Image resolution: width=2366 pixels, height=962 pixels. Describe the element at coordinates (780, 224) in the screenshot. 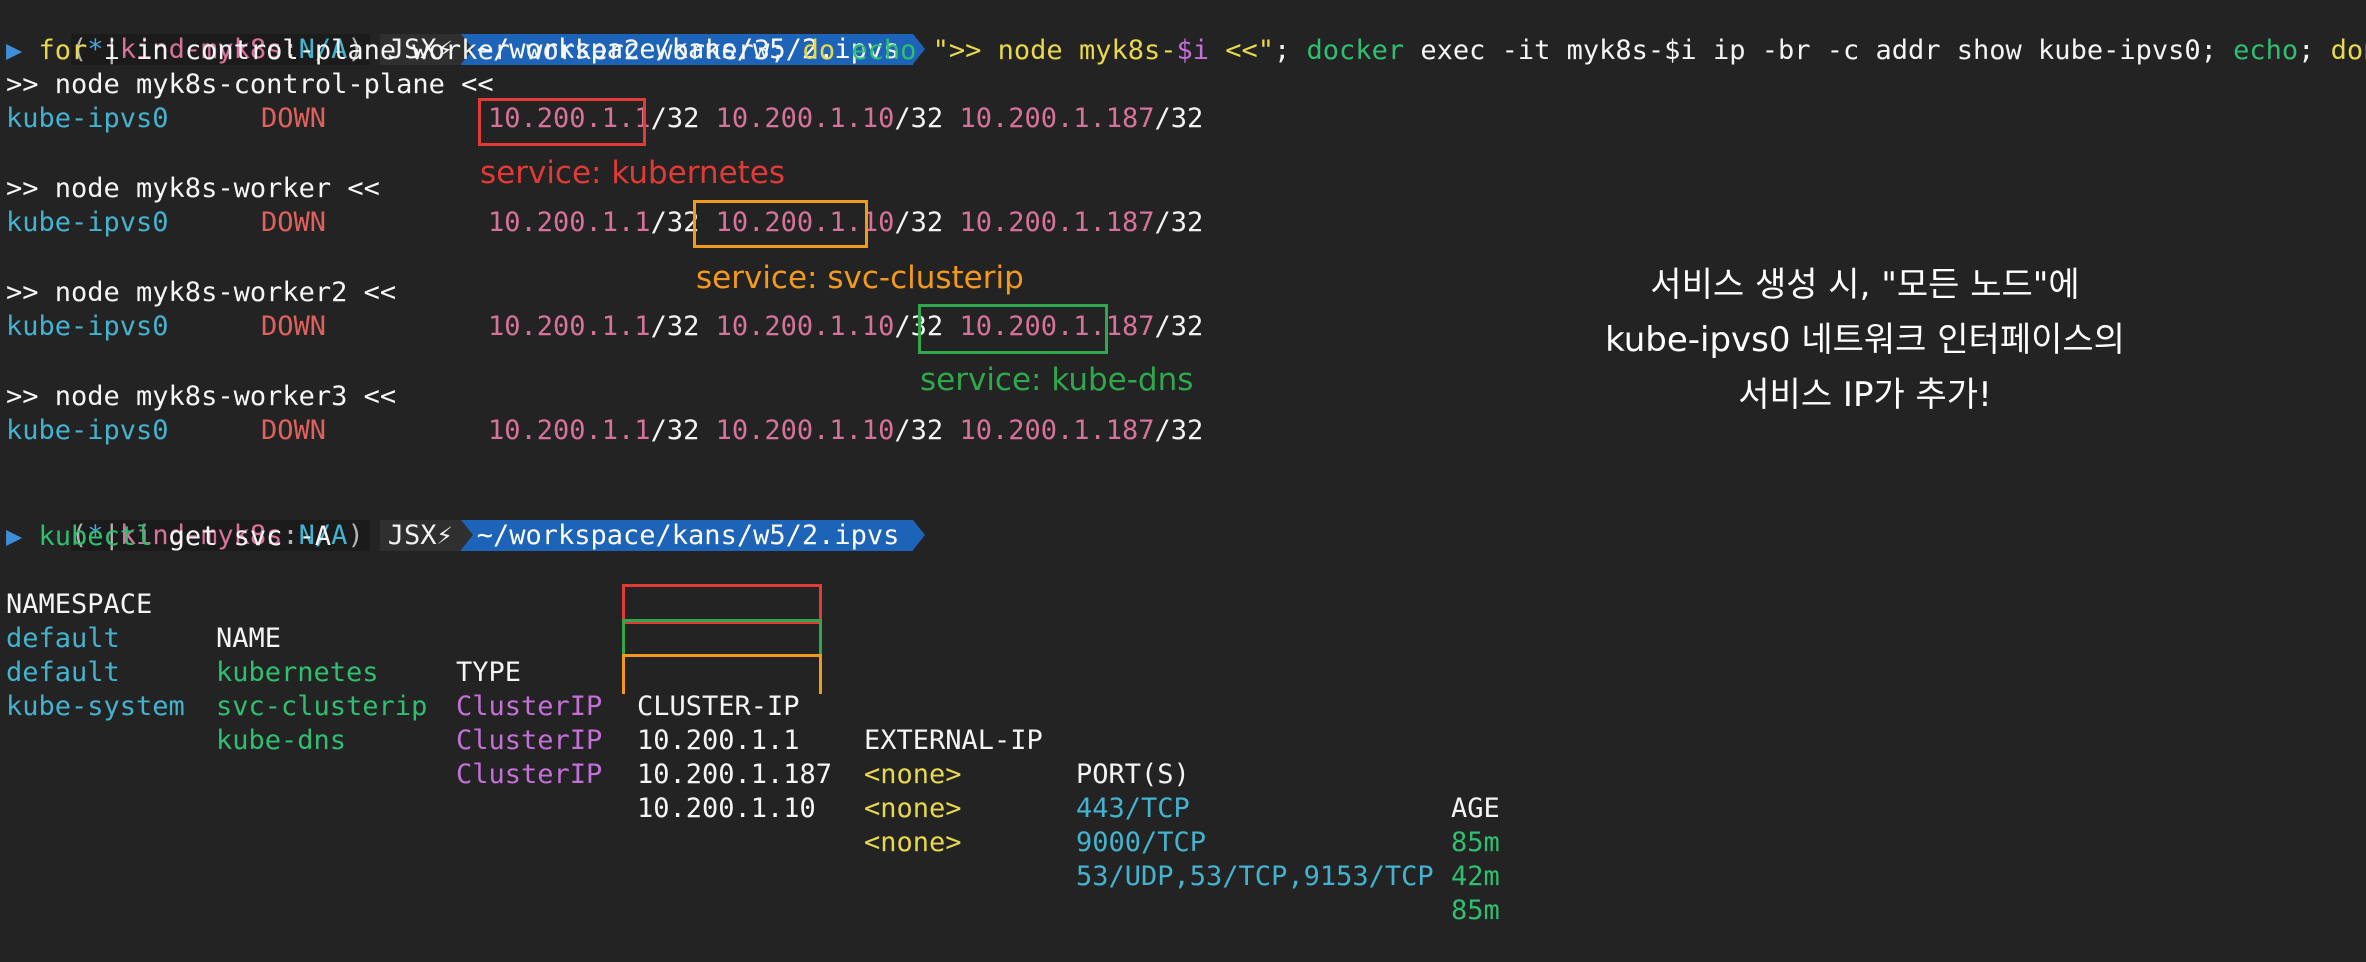

I see `highlight-box-clusterip-ip` at that location.